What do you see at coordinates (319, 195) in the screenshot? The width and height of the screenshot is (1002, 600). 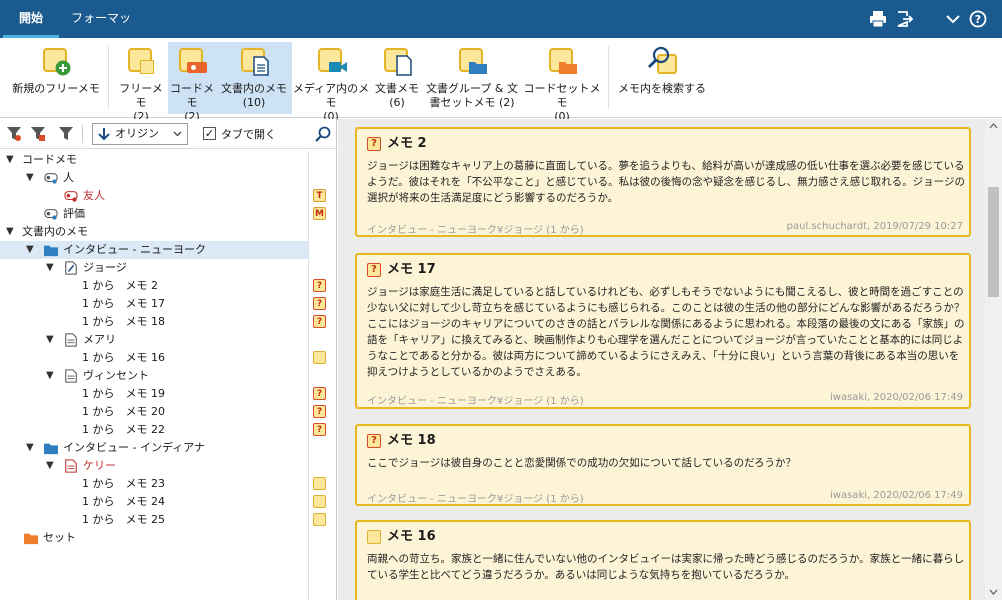 I see `text-memo-badge: T` at bounding box center [319, 195].